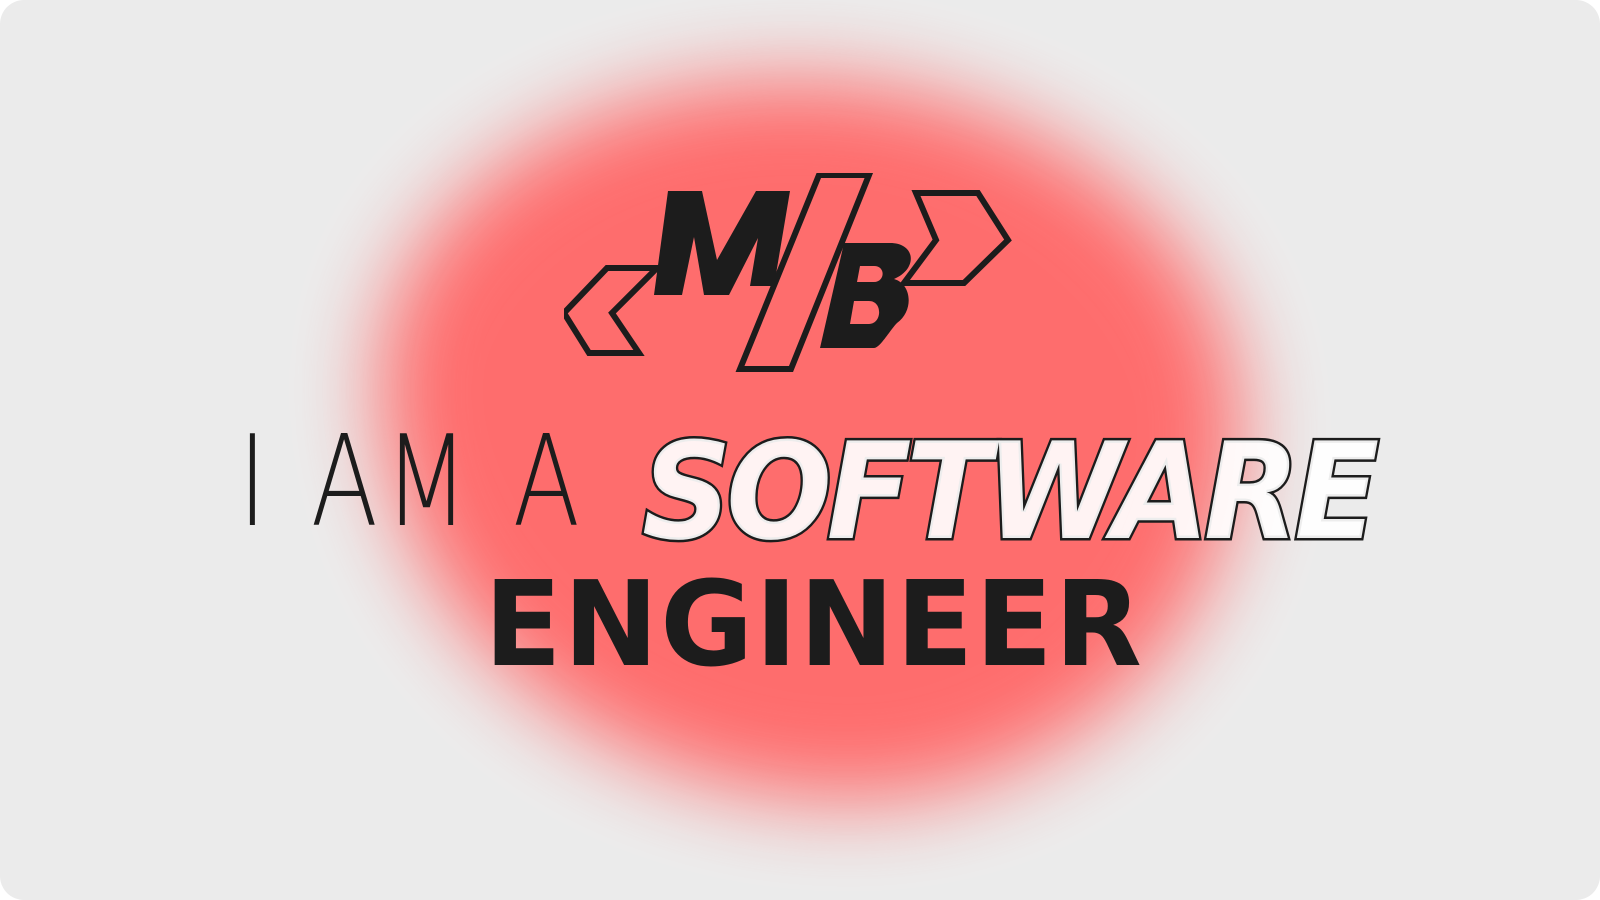 The height and width of the screenshot is (900, 1600). I want to click on mb-logo, so click(788, 272).